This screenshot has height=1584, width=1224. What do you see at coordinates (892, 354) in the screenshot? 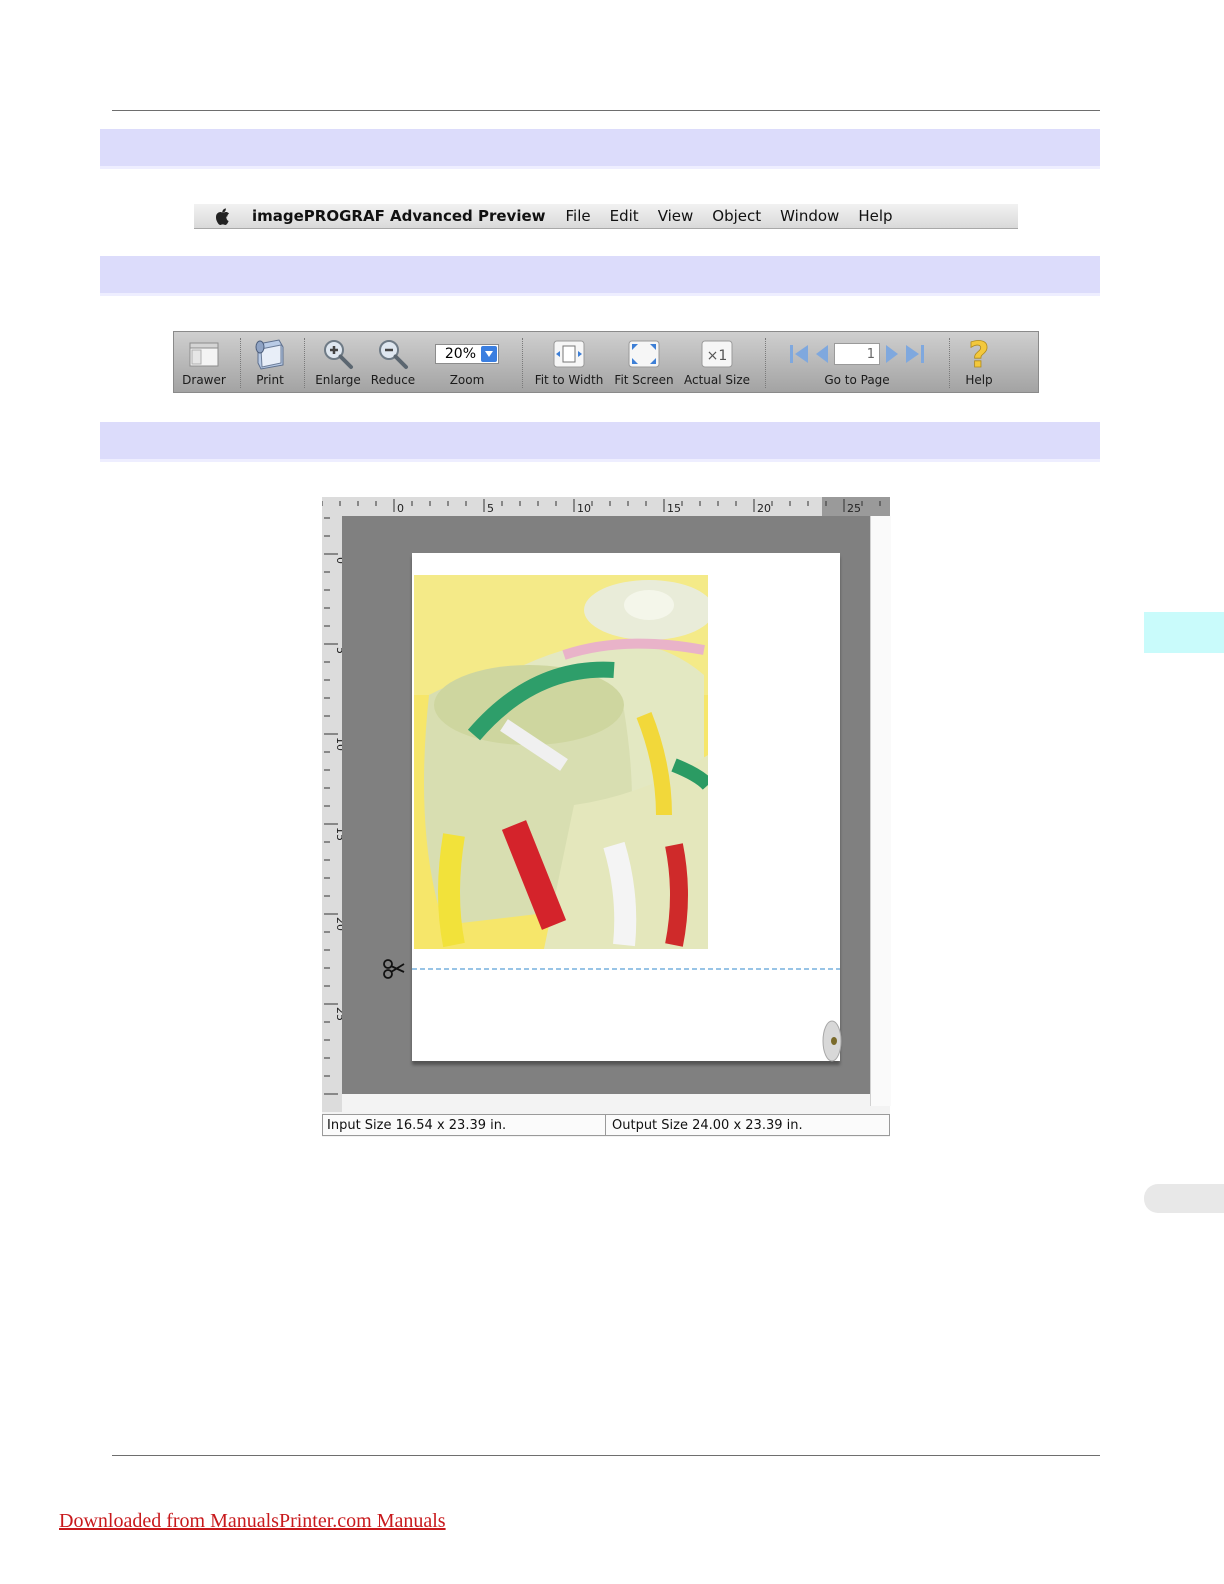
I see `next-page-icon` at bounding box center [892, 354].